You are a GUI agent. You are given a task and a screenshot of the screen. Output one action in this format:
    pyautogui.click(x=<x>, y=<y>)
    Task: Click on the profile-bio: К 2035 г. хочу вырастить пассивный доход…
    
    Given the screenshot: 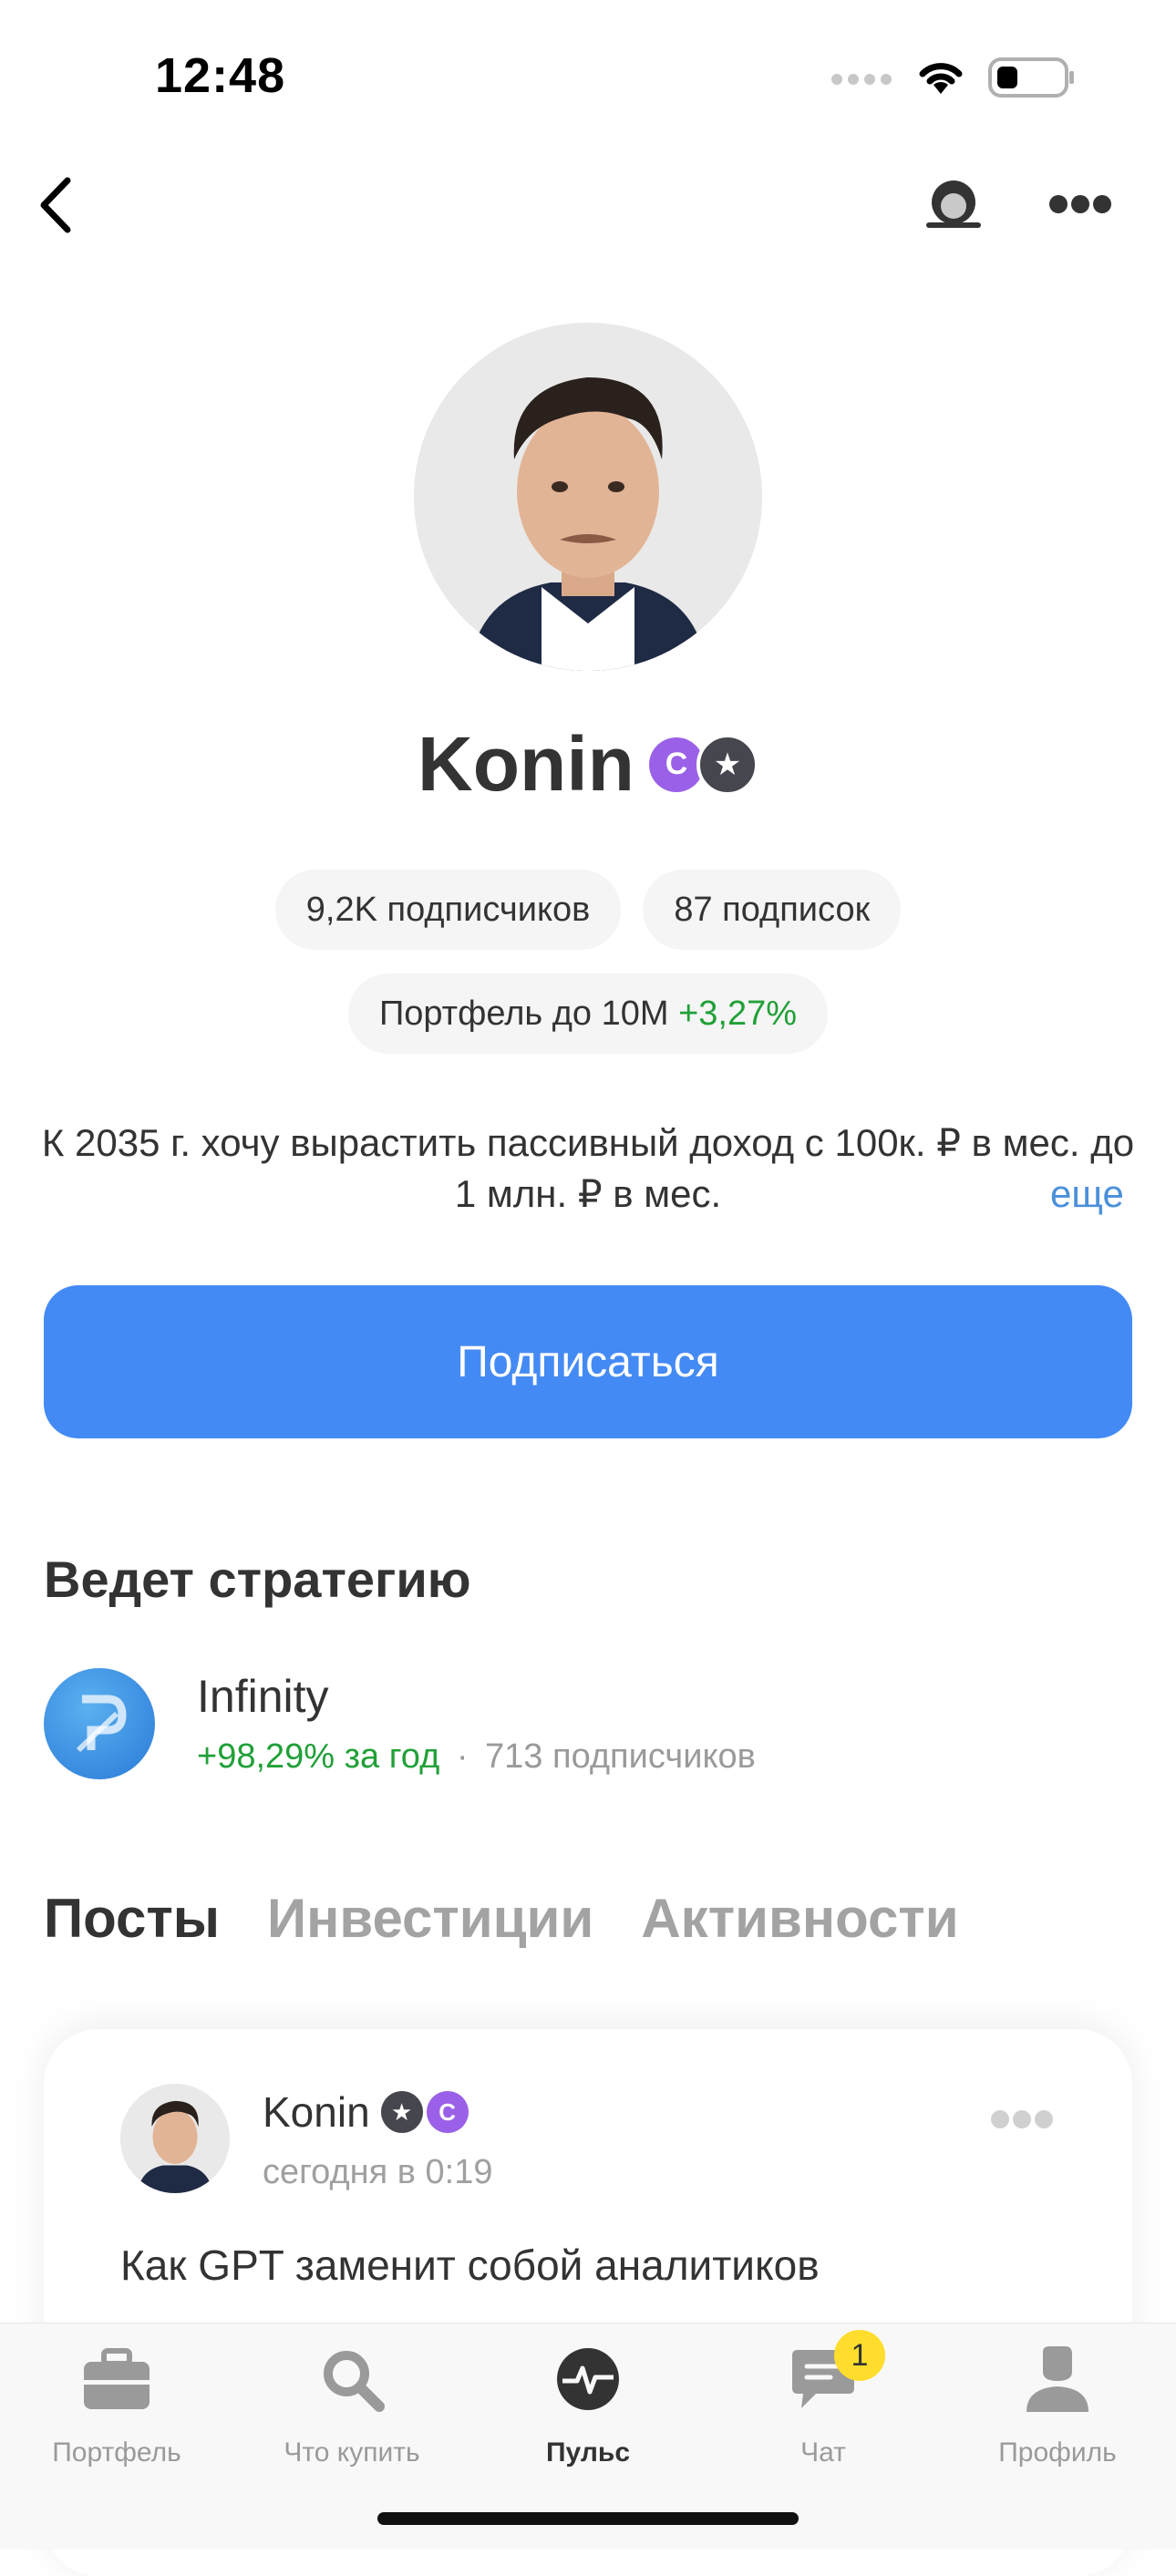 What is the action you would take?
    pyautogui.click(x=588, y=1168)
    